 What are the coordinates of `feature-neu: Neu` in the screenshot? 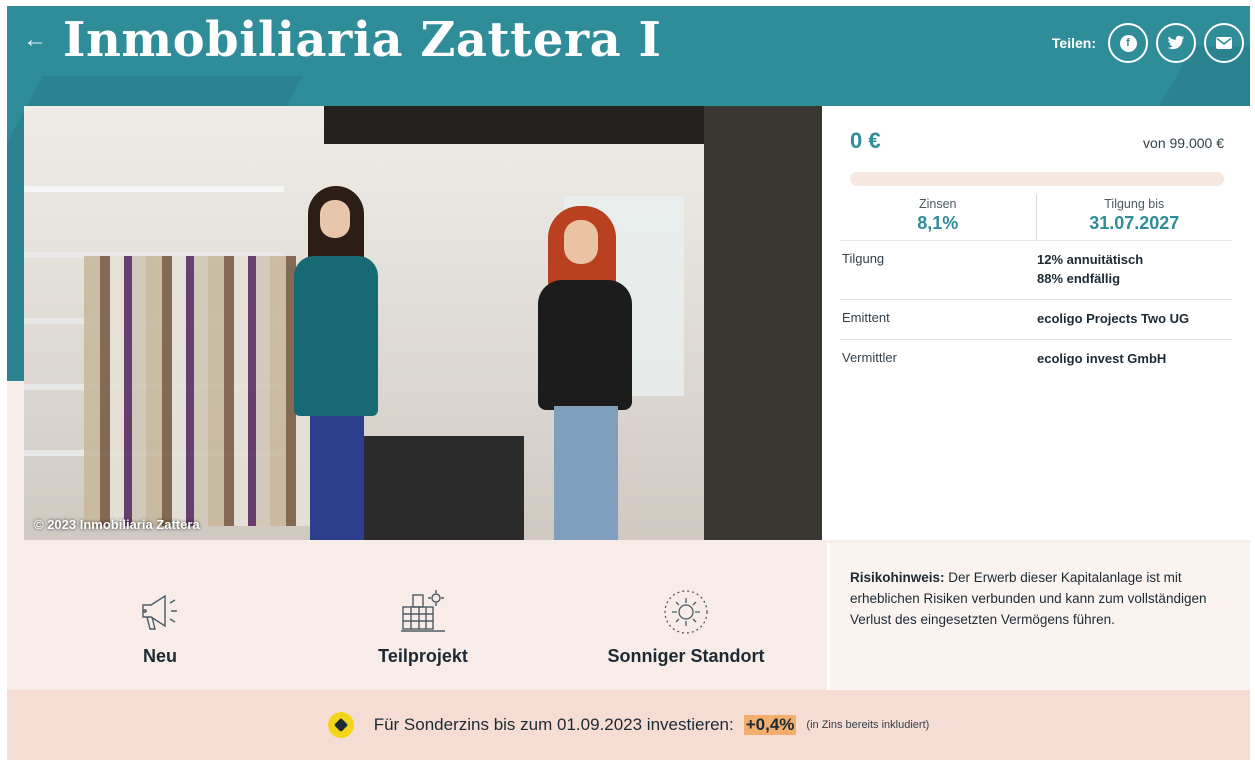 It's located at (160, 627).